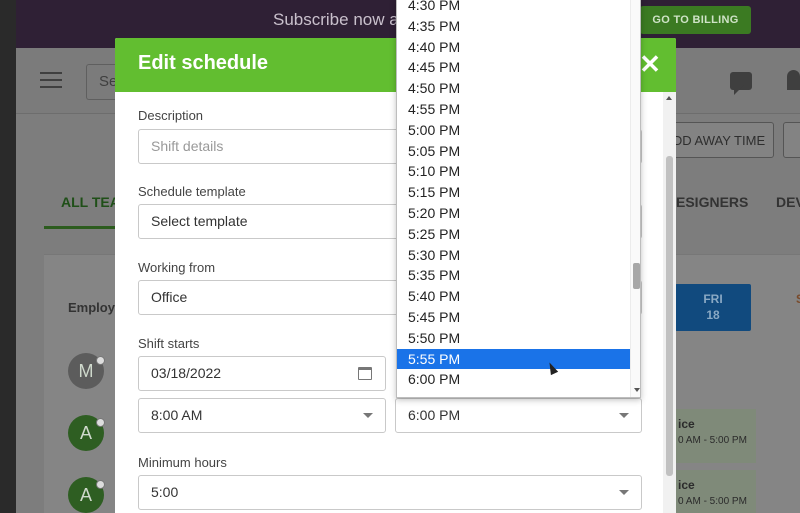 The width and height of the screenshot is (800, 513). I want to click on add-away-time-button: DD AWAY TIME, so click(719, 140).